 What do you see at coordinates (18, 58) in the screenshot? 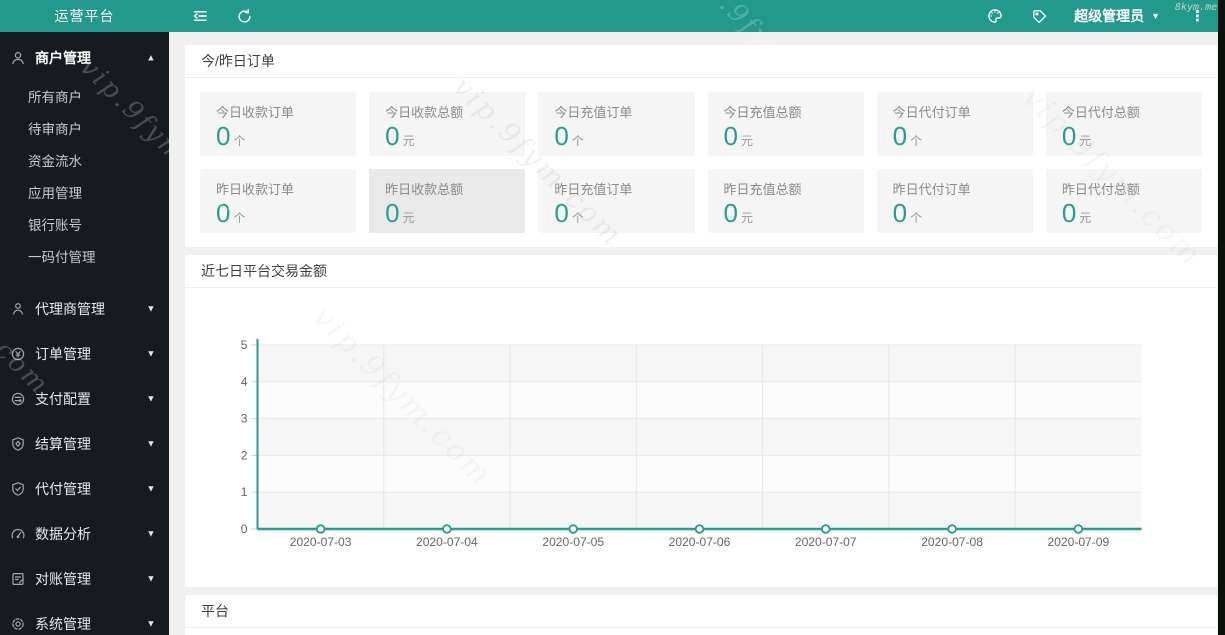
I see `user-icon` at bounding box center [18, 58].